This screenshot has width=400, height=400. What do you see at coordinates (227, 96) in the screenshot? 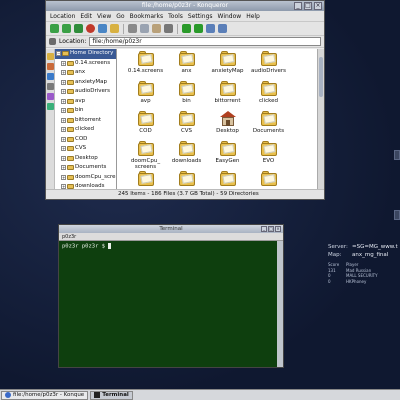
I see `file-icon-item: bittorrent` at bounding box center [227, 96].